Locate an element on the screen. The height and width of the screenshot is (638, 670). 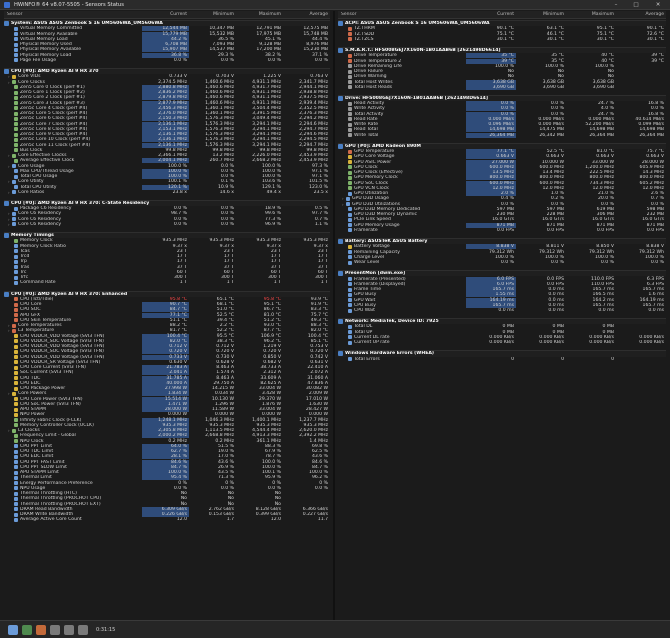
sensor-row: Command Rate 1 T 1 T 1 T 1 T is located at coordinates (167, 282).